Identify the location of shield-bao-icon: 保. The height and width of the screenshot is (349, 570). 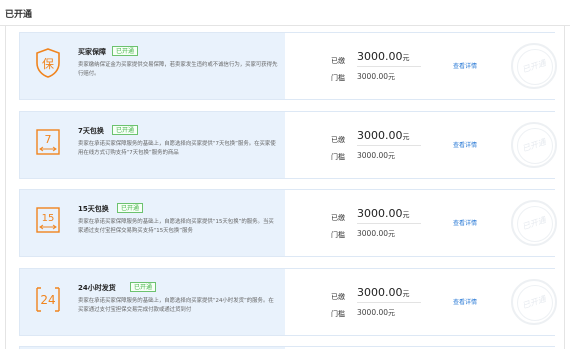
(48, 63).